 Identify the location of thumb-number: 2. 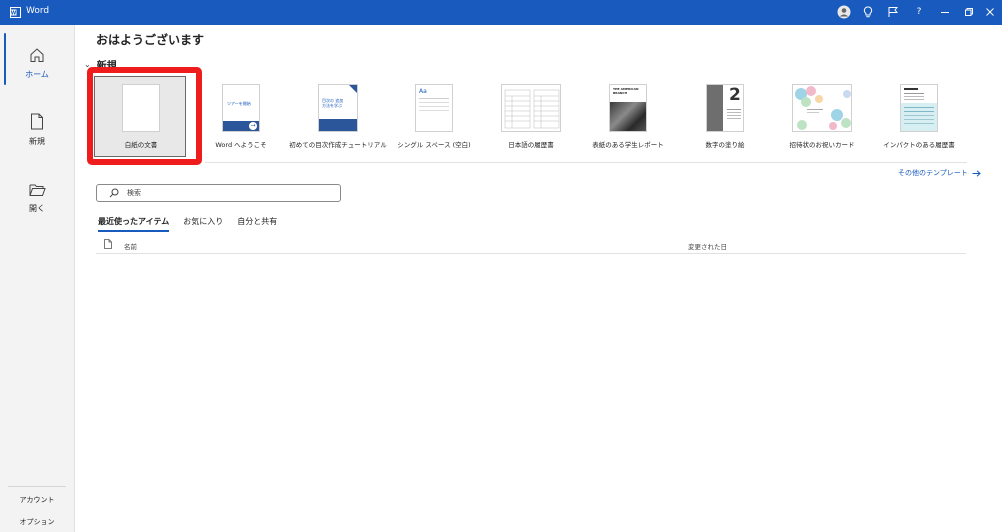
(735, 95).